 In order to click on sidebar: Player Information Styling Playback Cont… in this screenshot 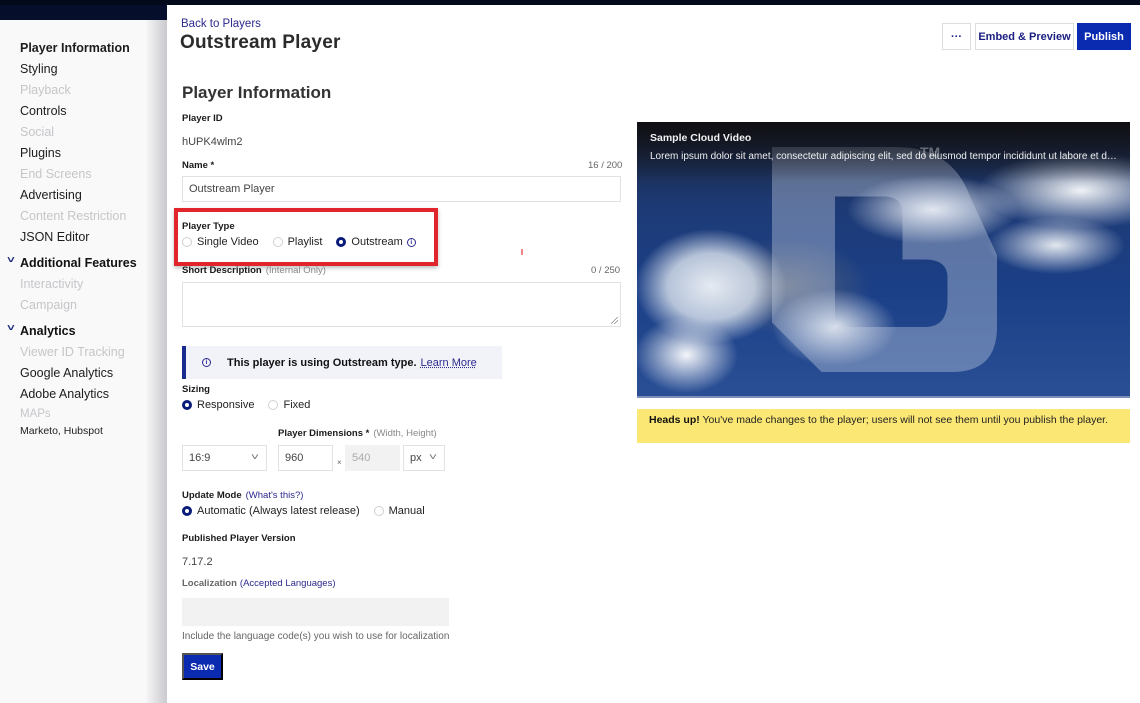, I will do `click(83, 361)`.